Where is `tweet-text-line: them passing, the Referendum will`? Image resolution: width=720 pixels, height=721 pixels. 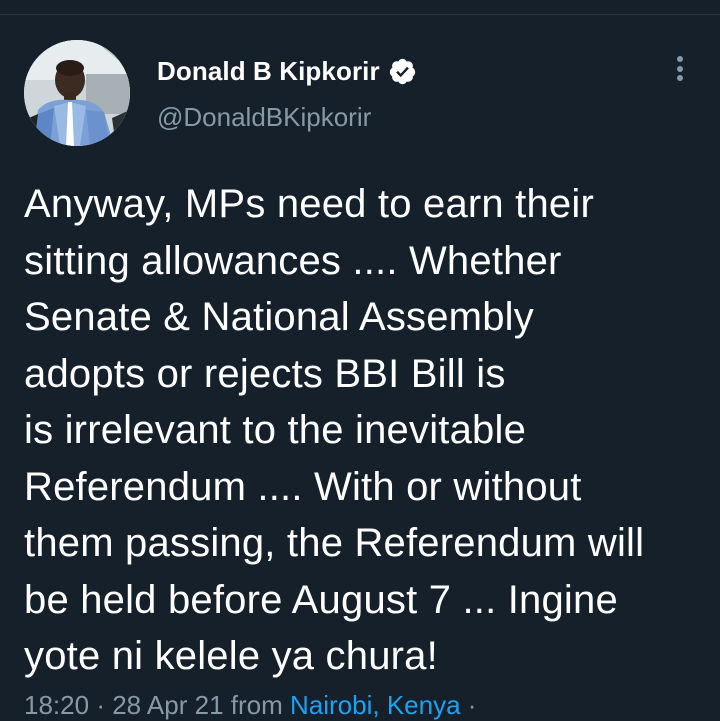 tweet-text-line: them passing, the Referendum will is located at coordinates (334, 543).